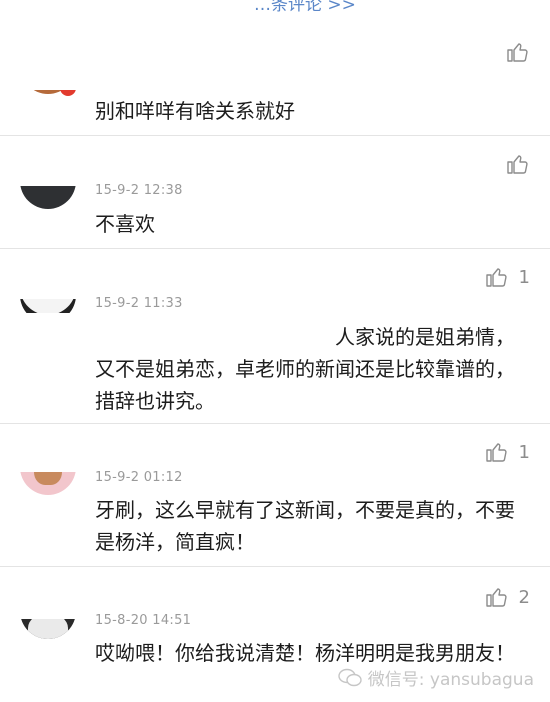 Image resolution: width=550 pixels, height=702 pixels. I want to click on watermark-text: 微信号: yansubagua, so click(450, 680).